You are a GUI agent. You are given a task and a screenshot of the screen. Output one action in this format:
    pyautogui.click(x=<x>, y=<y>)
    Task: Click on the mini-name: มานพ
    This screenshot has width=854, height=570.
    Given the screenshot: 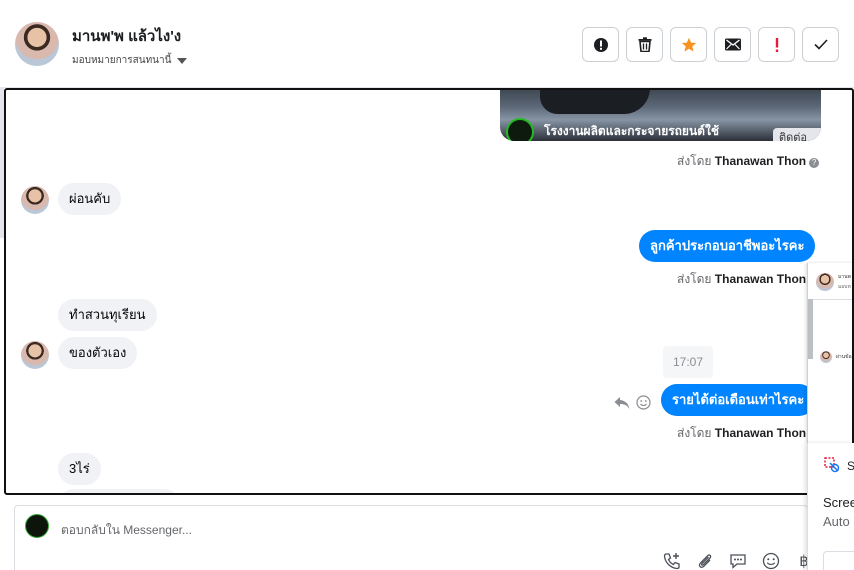 What is the action you would take?
    pyautogui.click(x=844, y=277)
    